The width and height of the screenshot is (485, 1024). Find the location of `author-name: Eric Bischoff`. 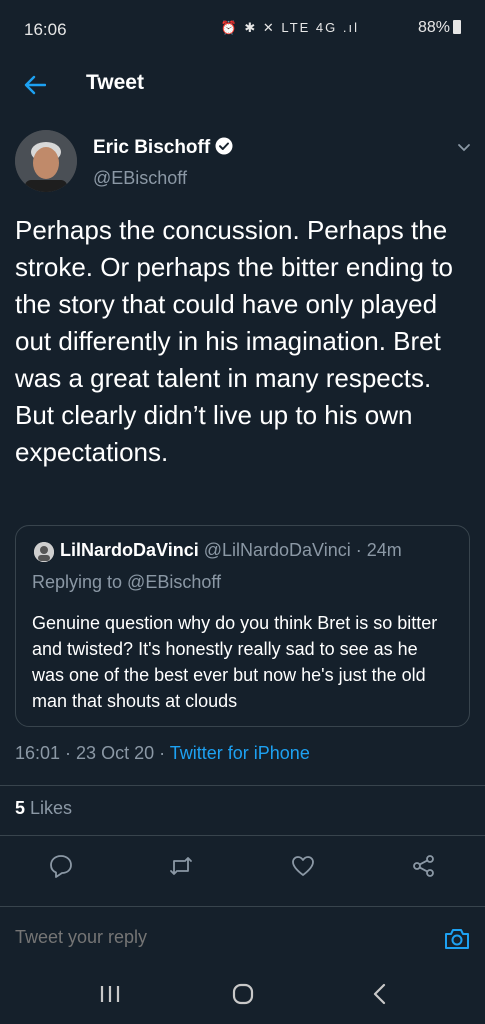

author-name: Eric Bischoff is located at coordinates (151, 147).